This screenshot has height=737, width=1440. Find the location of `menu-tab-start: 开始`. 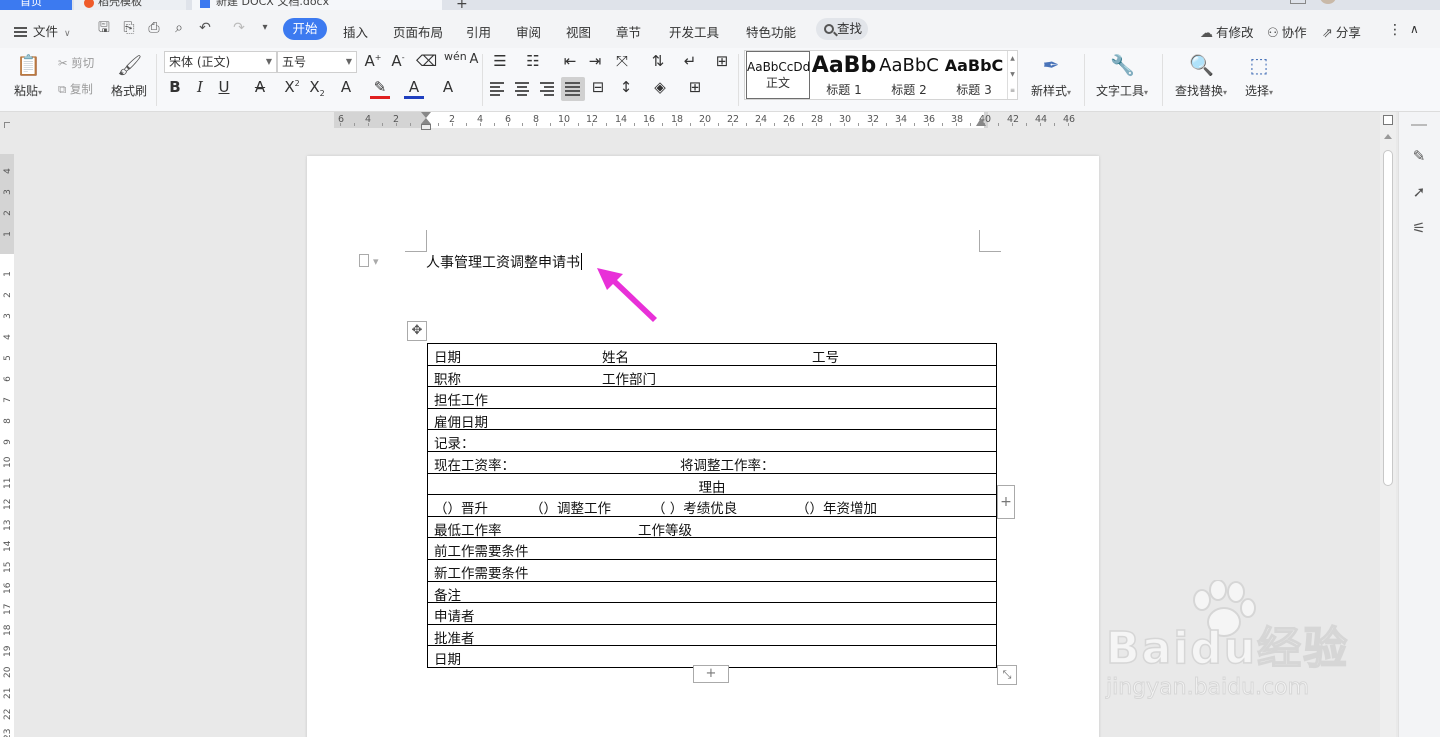

menu-tab-start: 开始 is located at coordinates (305, 29).